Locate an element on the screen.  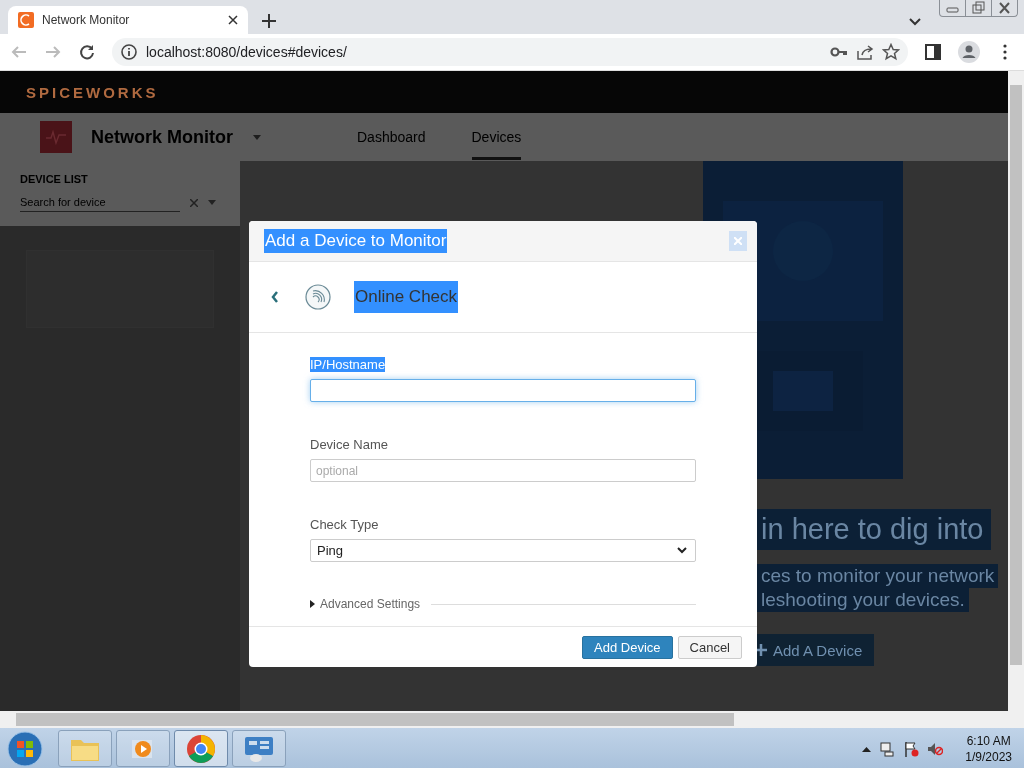
vertical-scrollbar is located at coordinates (1016, 391).